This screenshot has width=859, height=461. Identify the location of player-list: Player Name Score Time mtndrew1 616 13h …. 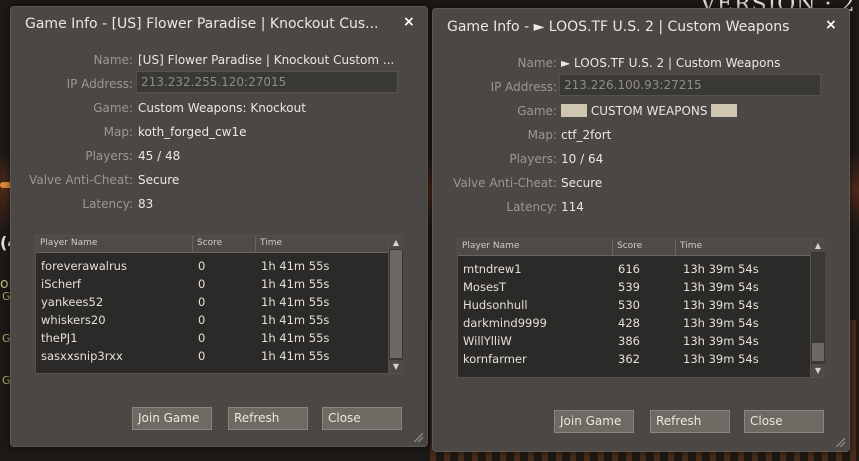
(641, 308).